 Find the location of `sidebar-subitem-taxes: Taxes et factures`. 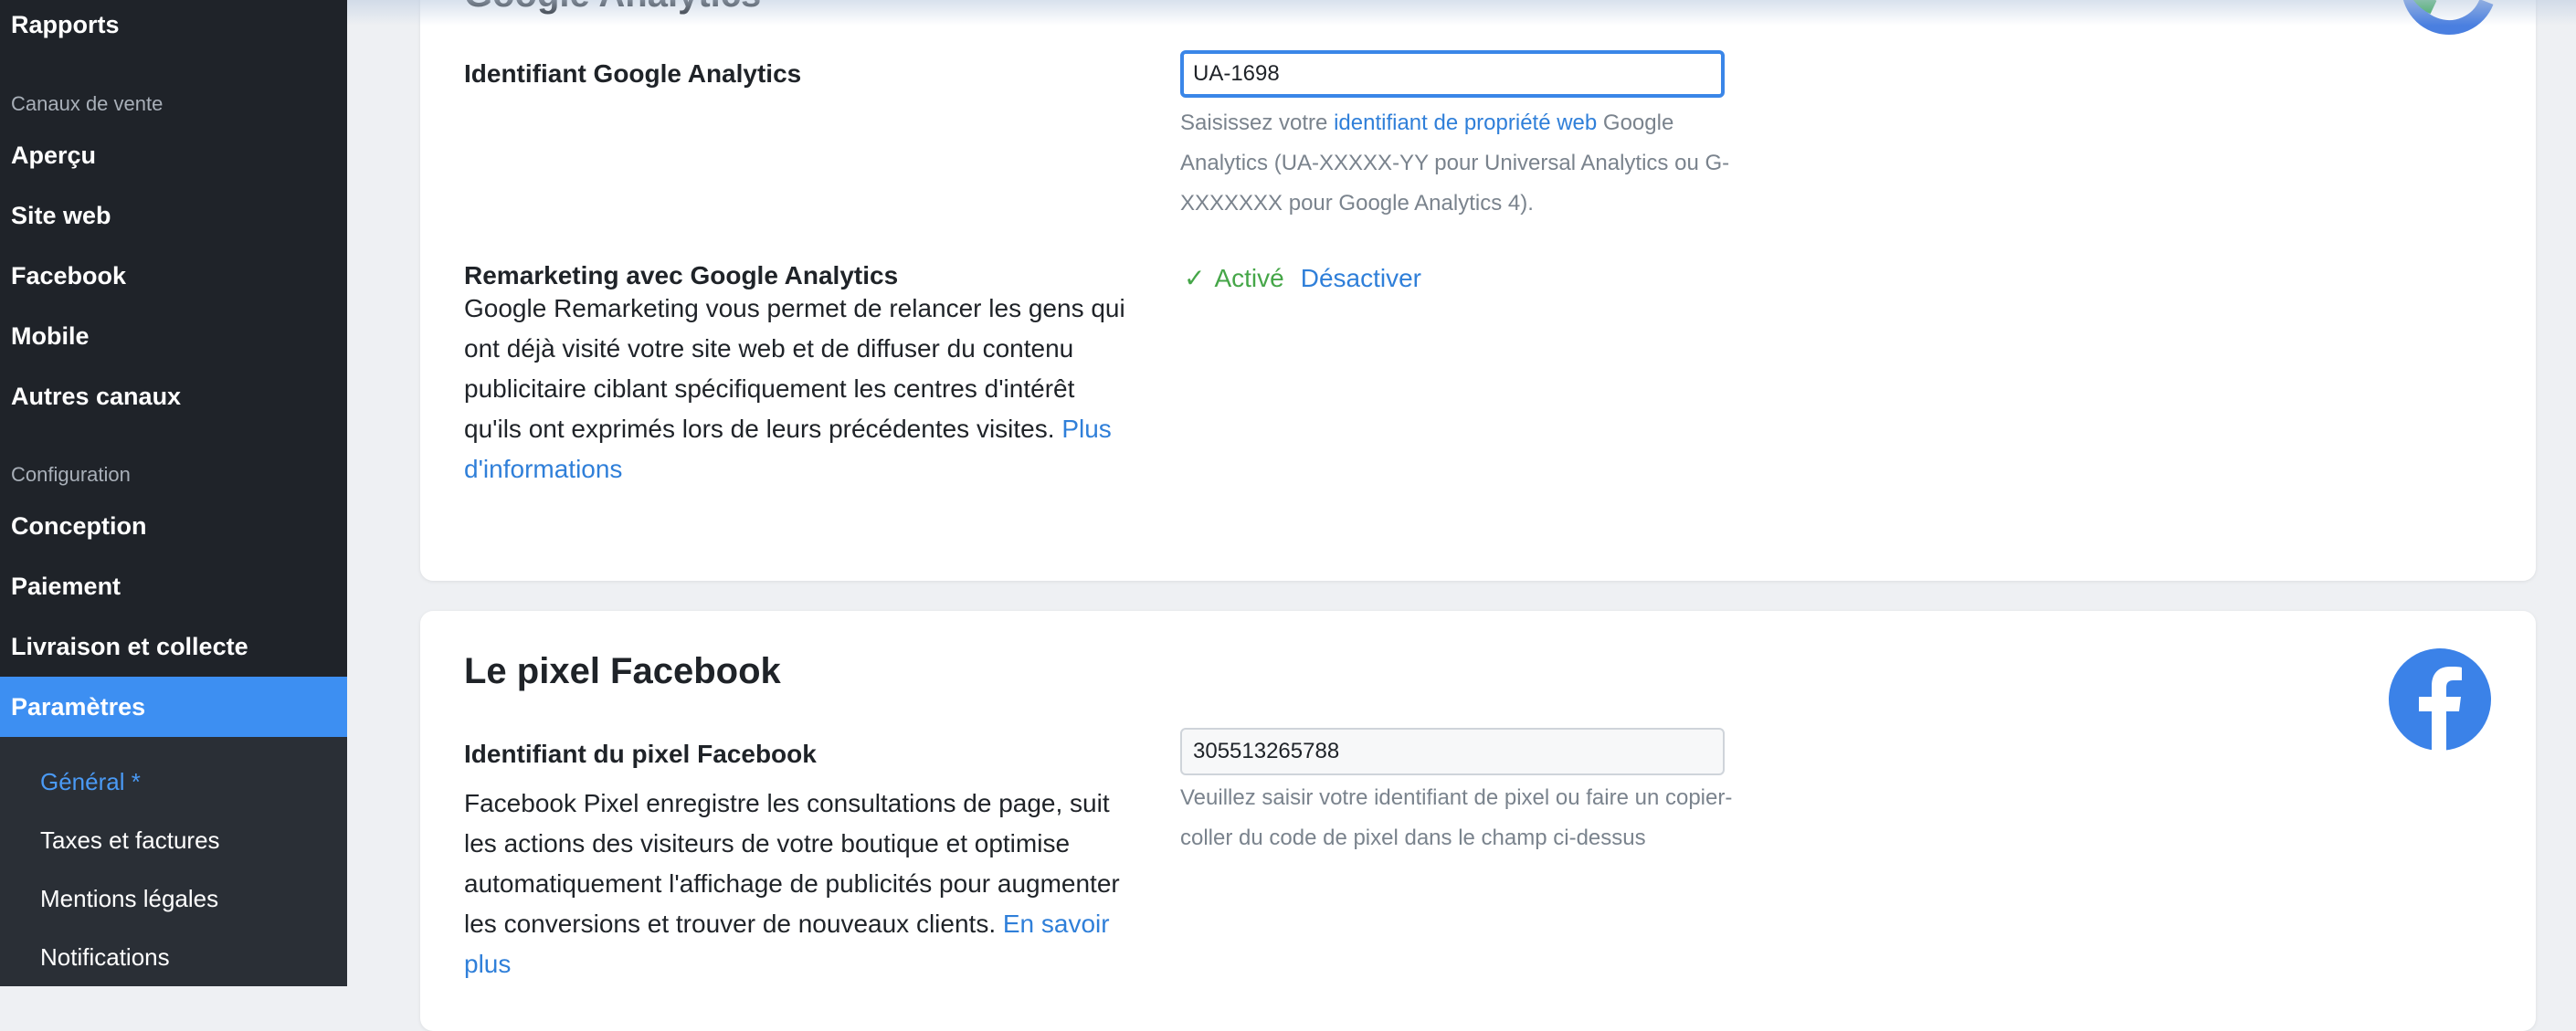

sidebar-subitem-taxes: Taxes et factures is located at coordinates (130, 840).